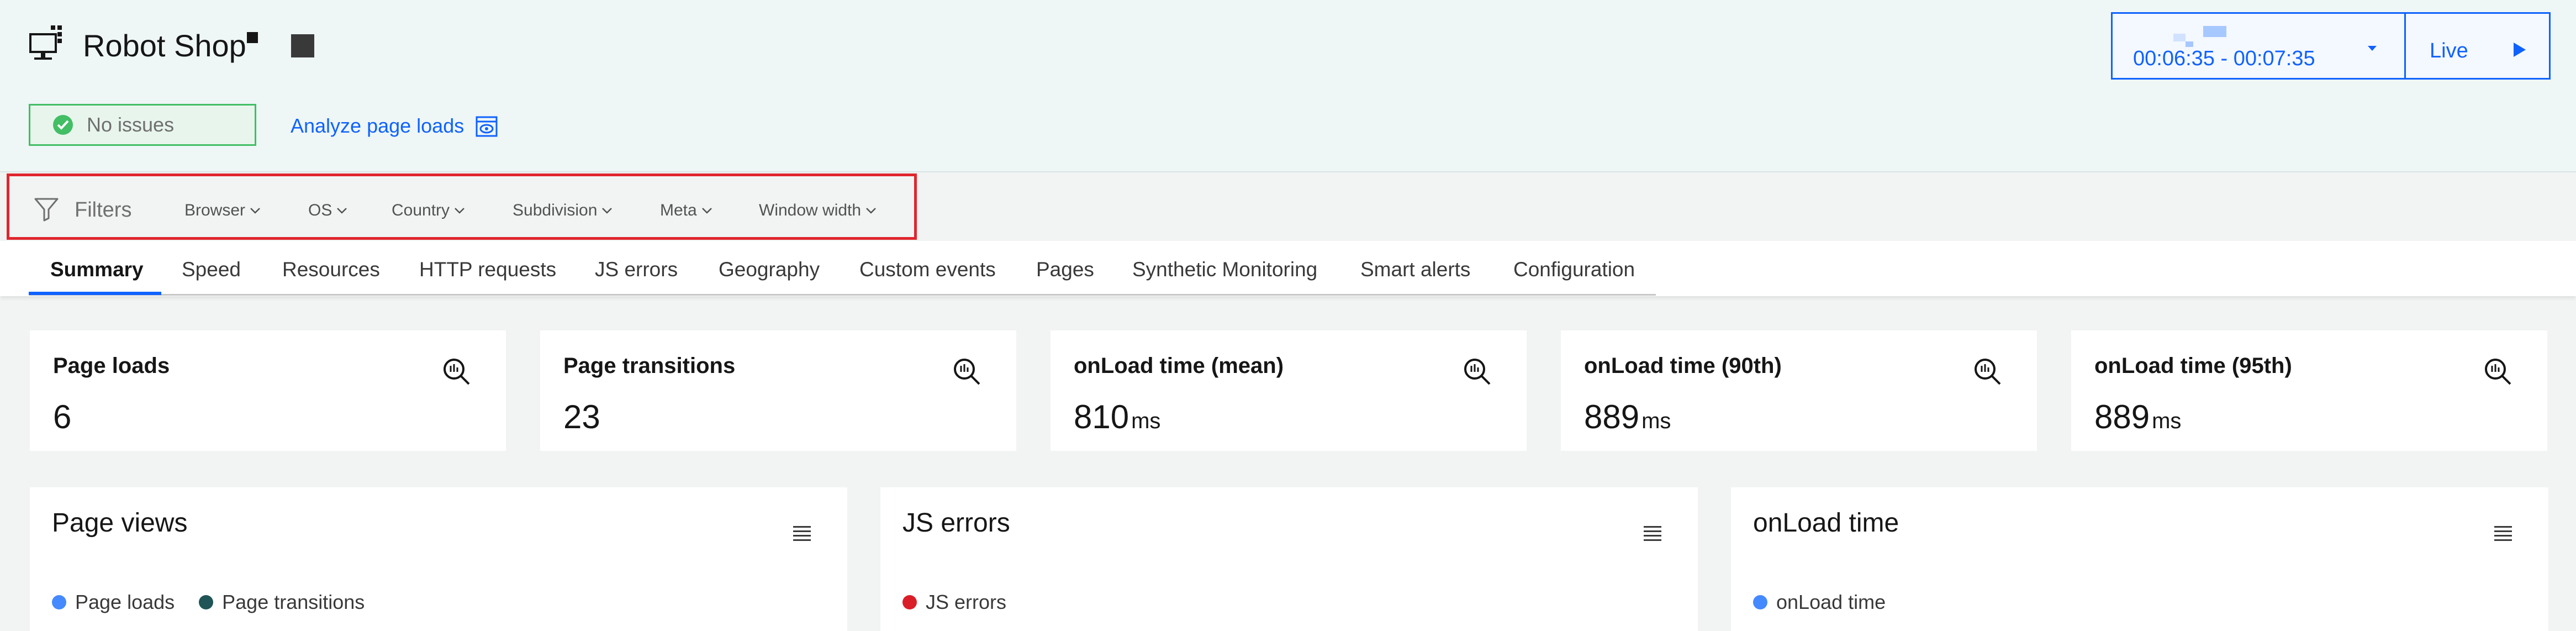 This screenshot has width=2576, height=631. Describe the element at coordinates (2139, 559) in the screenshot. I see `chart-card-onload-time: onLoad time onLoad time` at that location.